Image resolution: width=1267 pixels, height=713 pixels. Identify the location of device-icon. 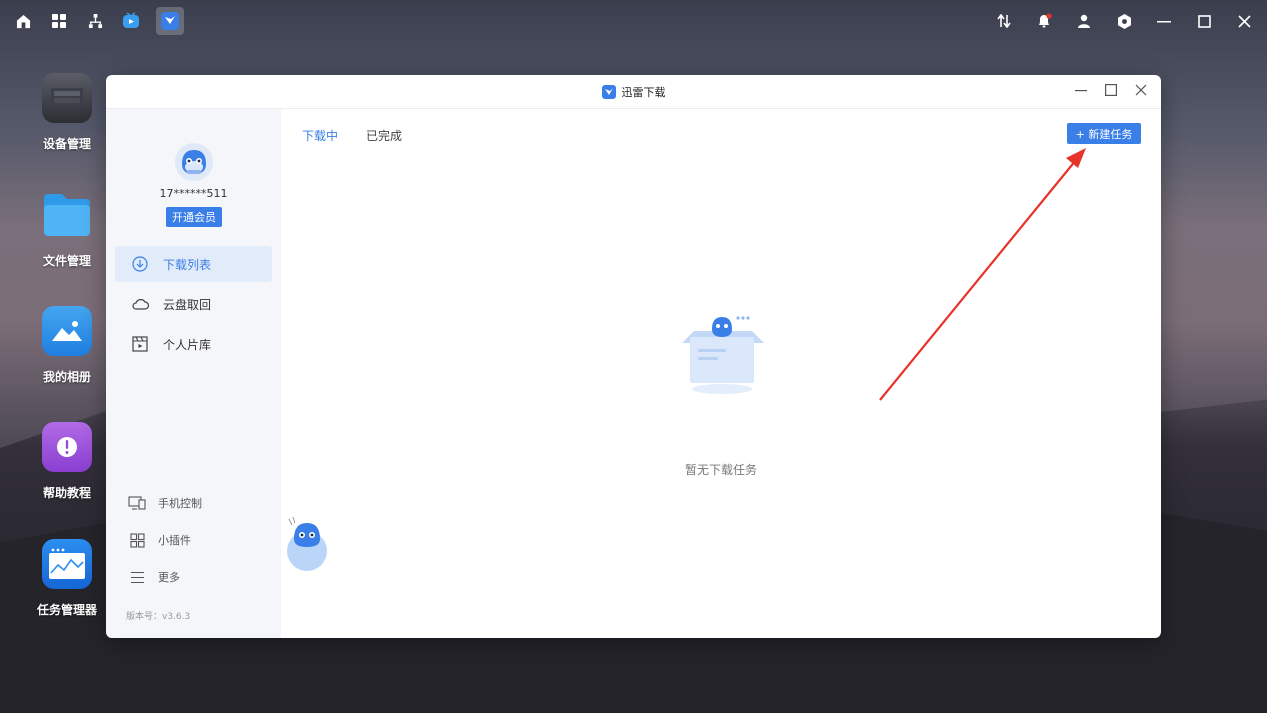
(67, 98).